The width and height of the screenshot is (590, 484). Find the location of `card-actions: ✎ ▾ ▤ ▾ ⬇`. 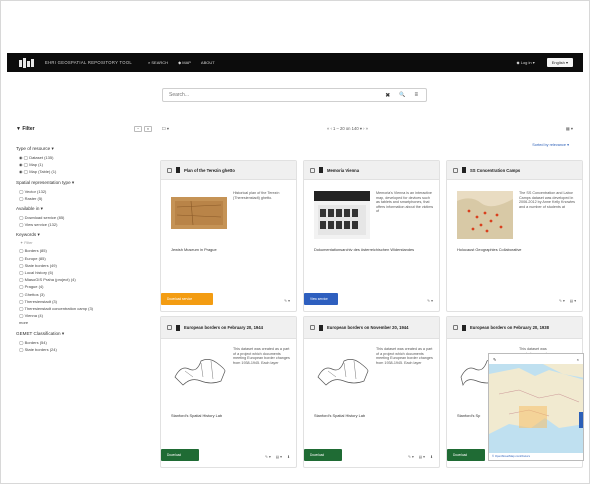

card-actions: ✎ ▾ ▤ ▾ ⬇ is located at coordinates (277, 457).